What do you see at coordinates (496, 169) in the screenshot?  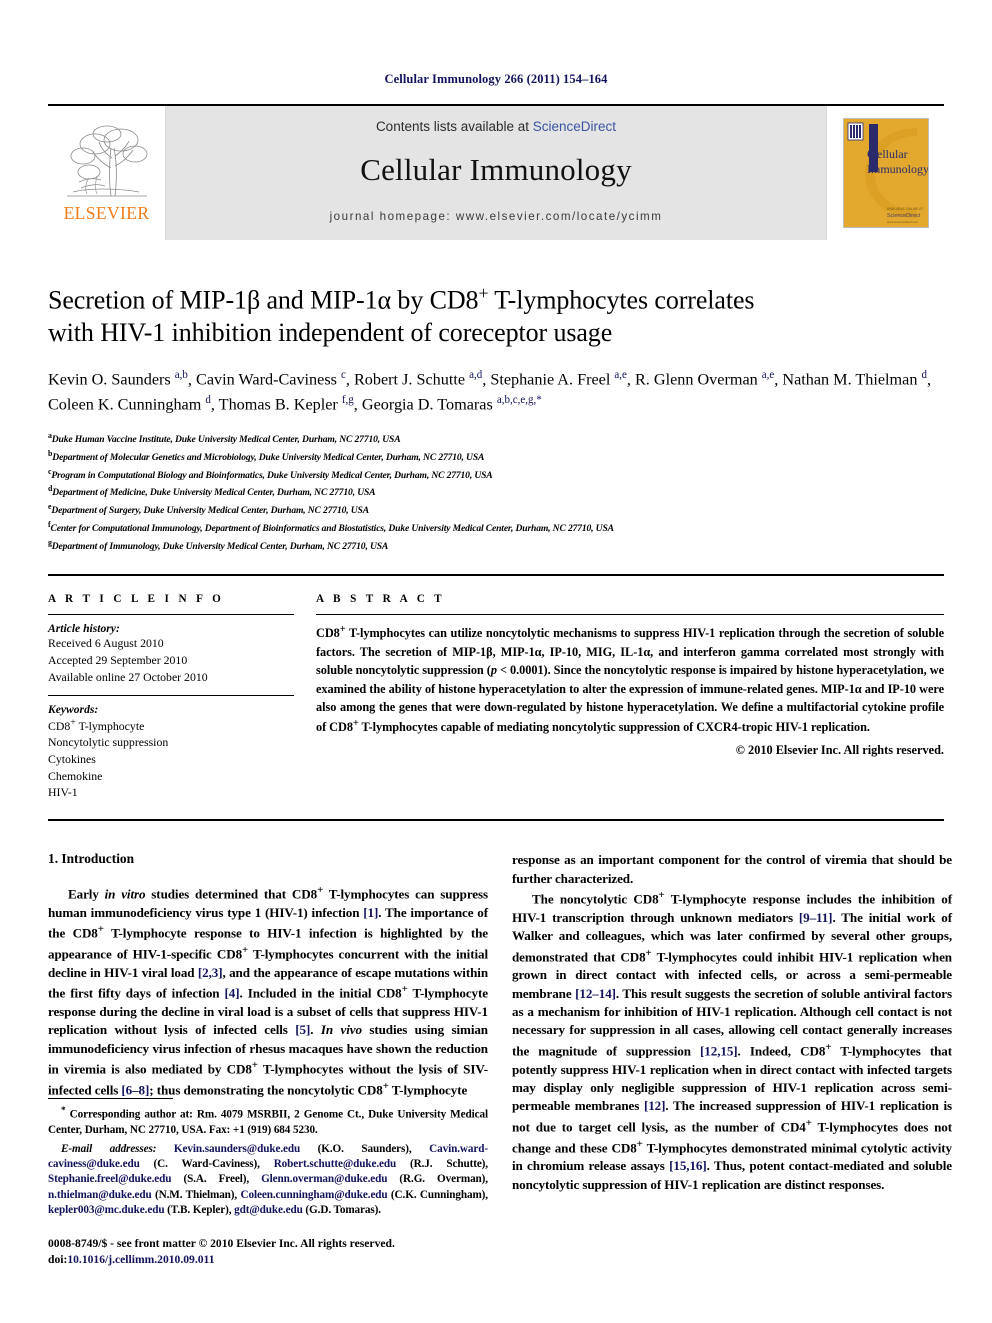 I see `journal-title: Cellular Immunology` at bounding box center [496, 169].